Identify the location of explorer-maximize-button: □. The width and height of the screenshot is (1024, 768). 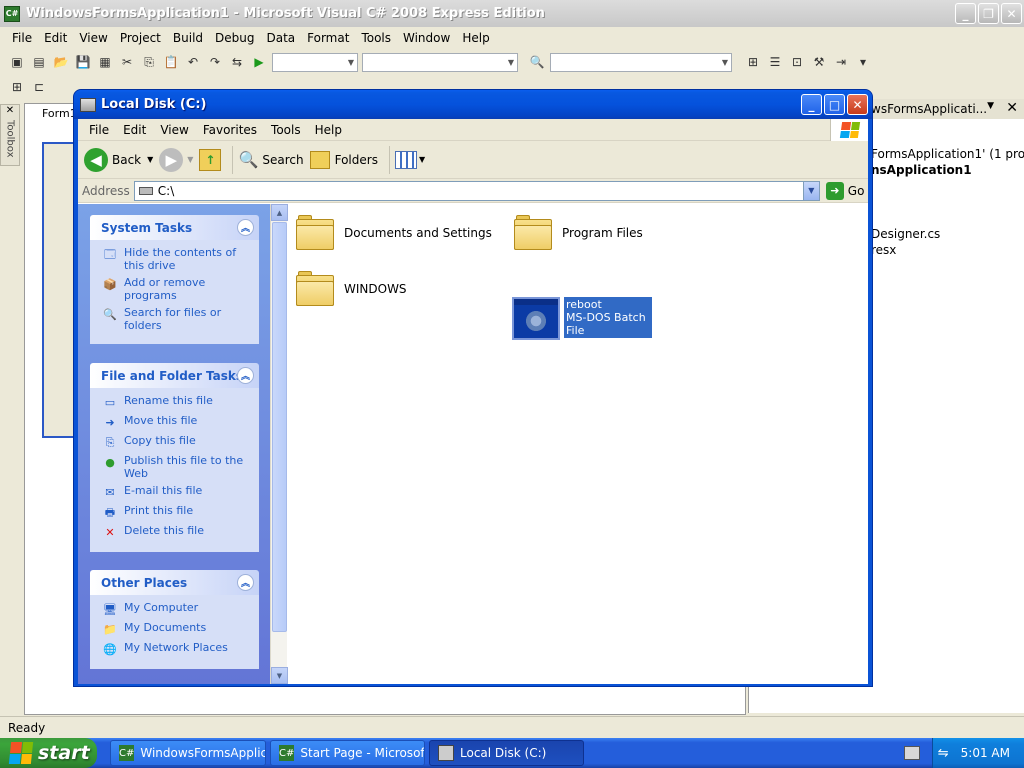
(834, 104).